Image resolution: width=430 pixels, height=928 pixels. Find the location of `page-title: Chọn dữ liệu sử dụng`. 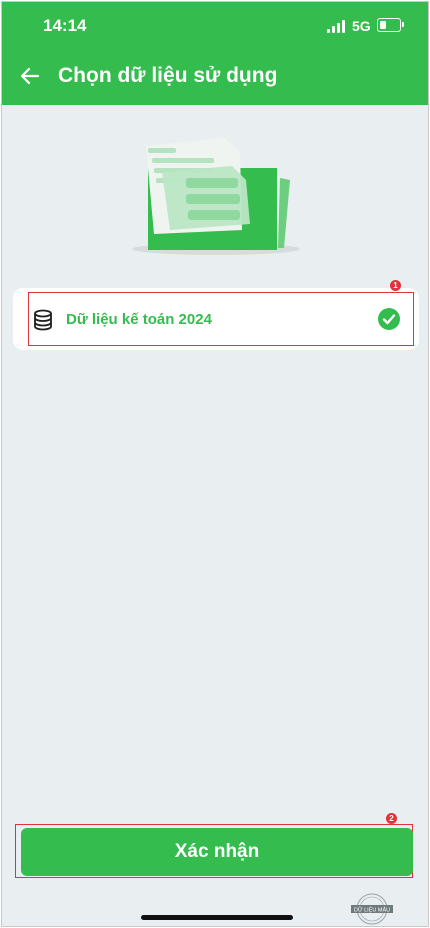

page-title: Chọn dữ liệu sử dụng is located at coordinates (168, 75).